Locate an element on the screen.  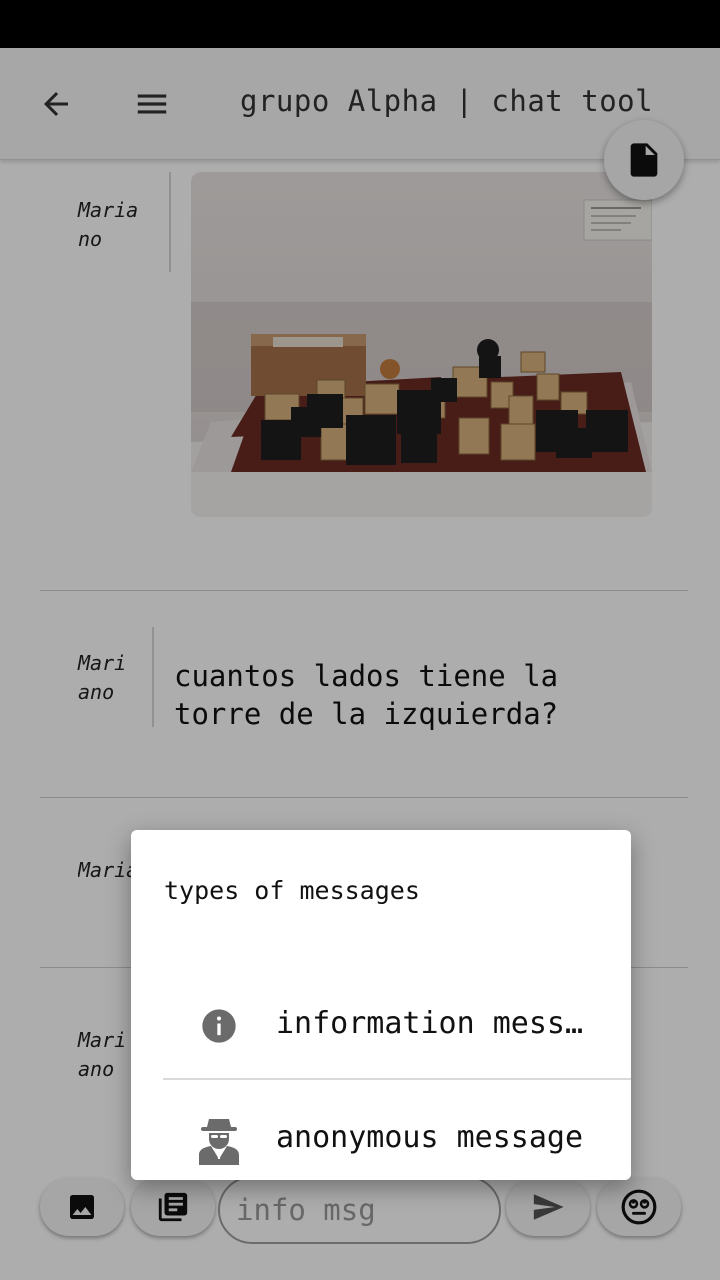
dialog-option-anonymous: anonymous message is located at coordinates (397, 1130).